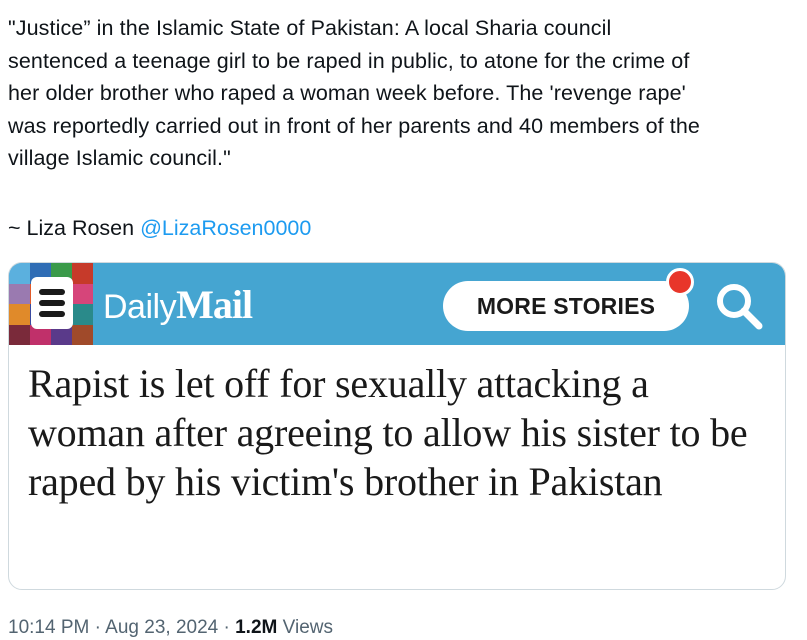 The height and width of the screenshot is (640, 807). I want to click on signature-author: ~ Liza Rosen, so click(74, 228).